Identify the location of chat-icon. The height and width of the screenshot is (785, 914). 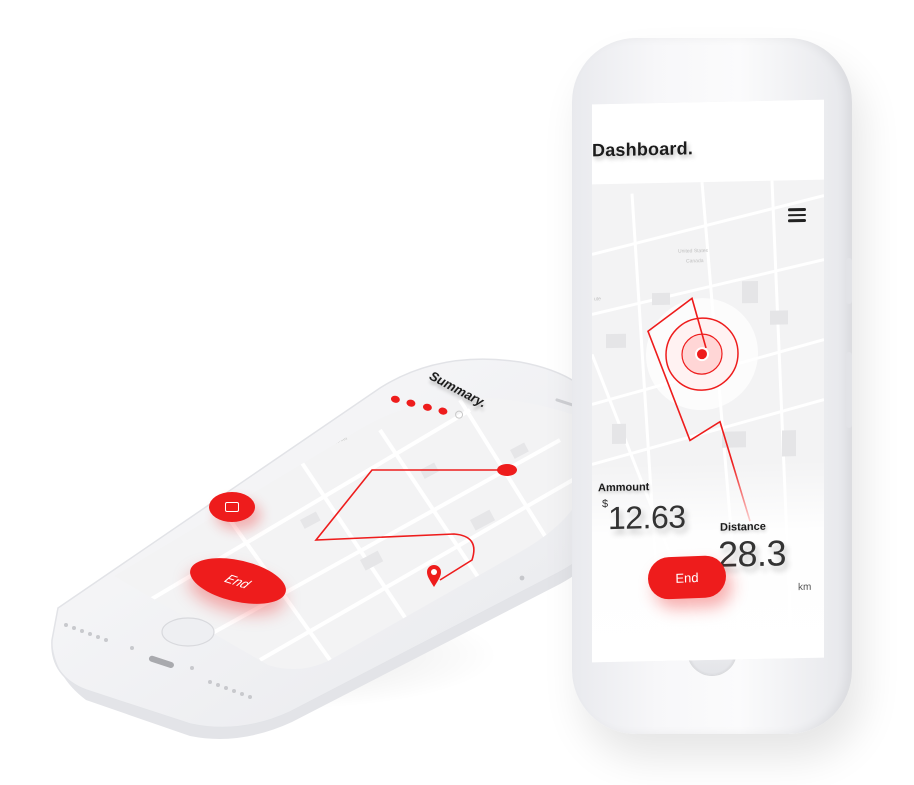
(232, 507).